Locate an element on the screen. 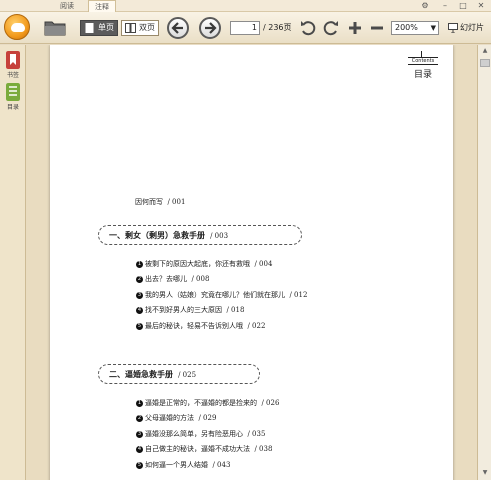  toc-item-page: / 012 is located at coordinates (298, 294).